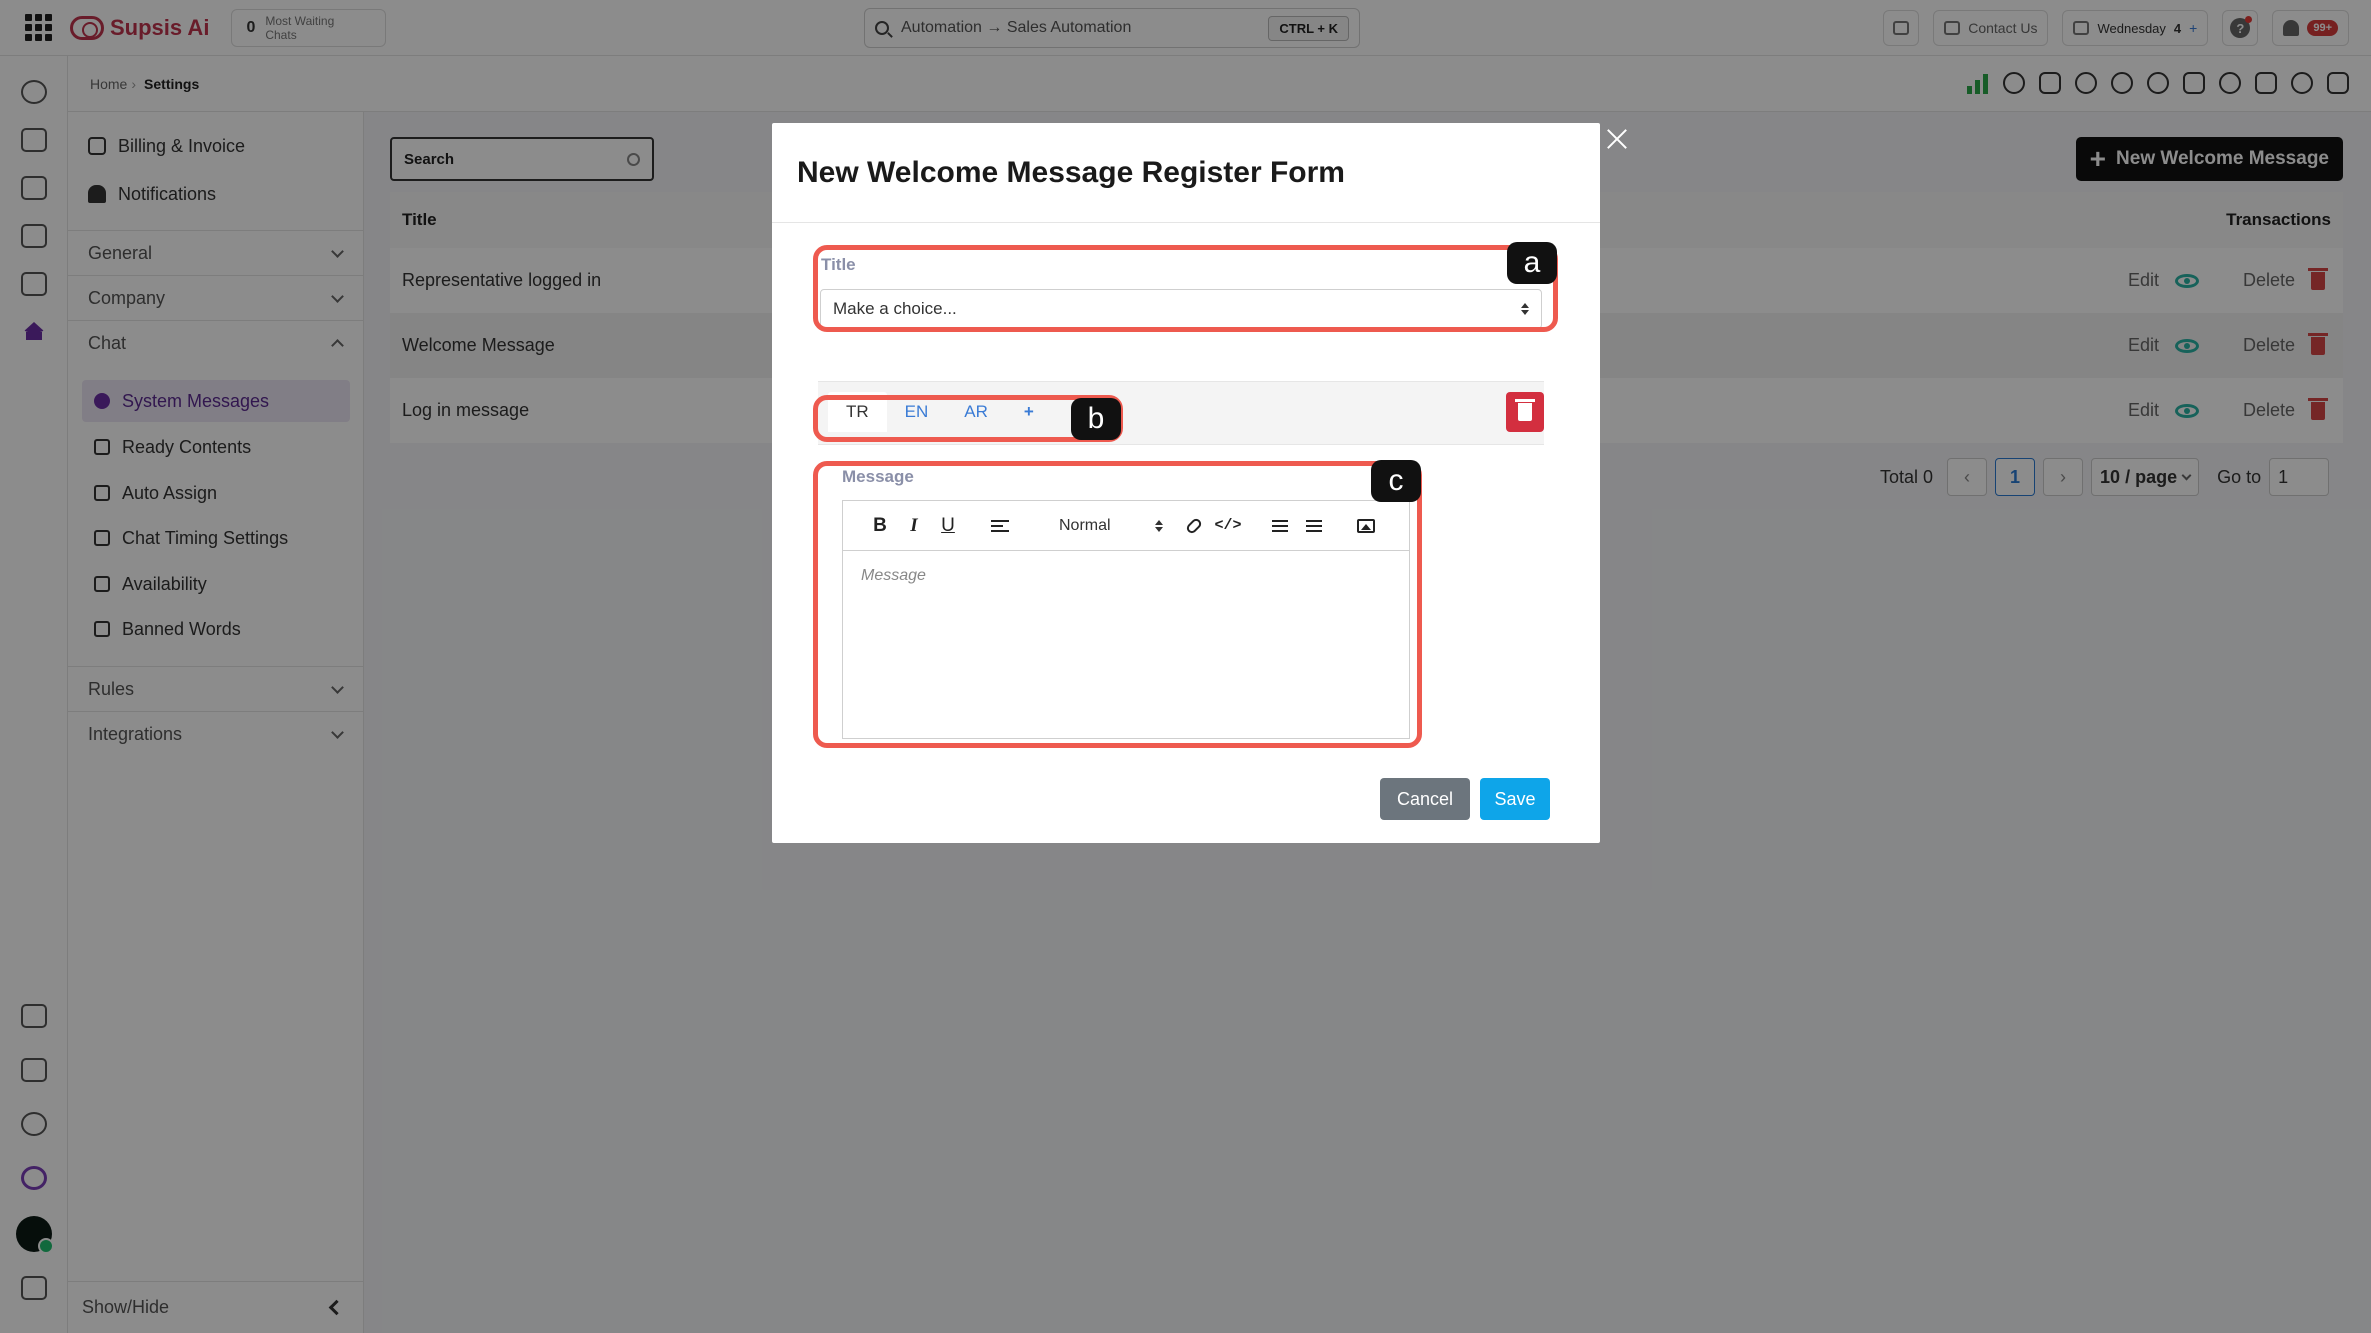 This screenshot has height=1333, width=2371. Describe the element at coordinates (1185, 288) in the screenshot. I see `callout-frame-a` at that location.